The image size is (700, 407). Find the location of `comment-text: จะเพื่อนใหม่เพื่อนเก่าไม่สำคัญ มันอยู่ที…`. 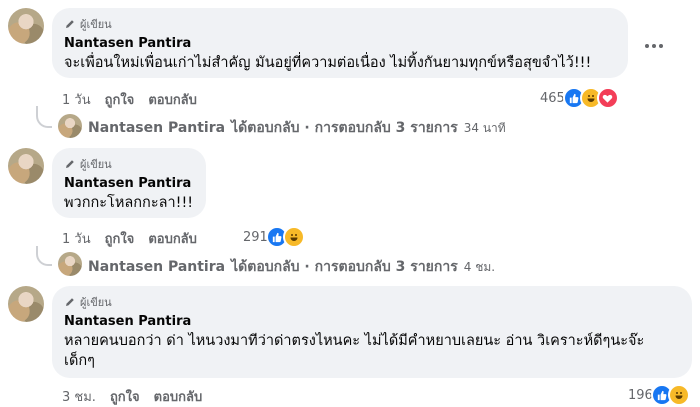

comment-text: จะเพื่อนใหม่เพื่อนเก่าไม่สำคัญ มันอยู่ที… is located at coordinates (328, 63).